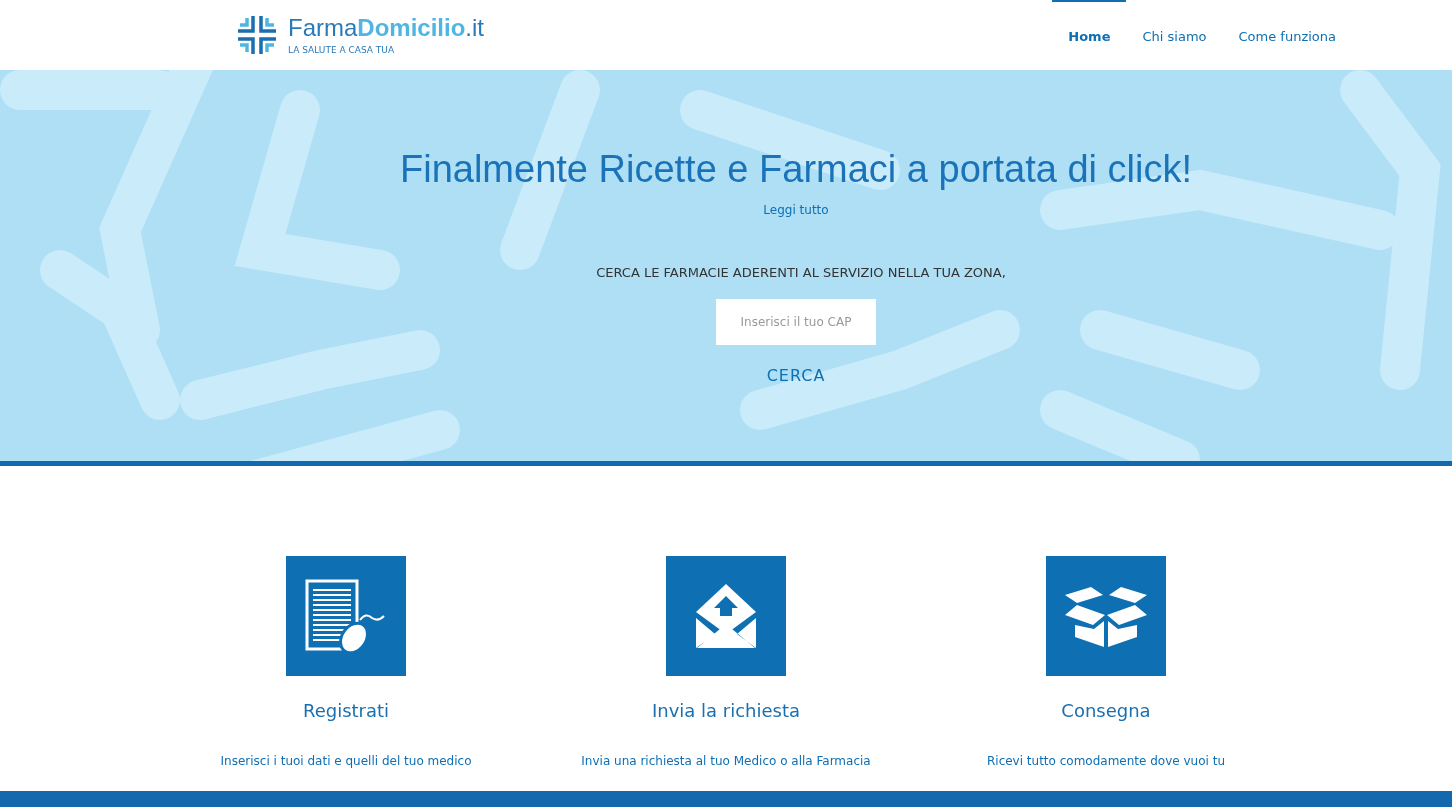 Image resolution: width=1452 pixels, height=807 pixels. I want to click on cross-logo-icon, so click(257, 35).